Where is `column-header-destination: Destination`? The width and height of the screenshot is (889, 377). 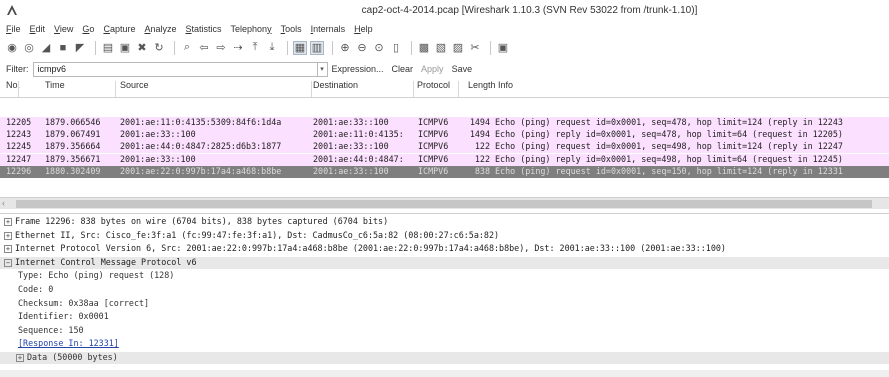 column-header-destination: Destination is located at coordinates (335, 85).